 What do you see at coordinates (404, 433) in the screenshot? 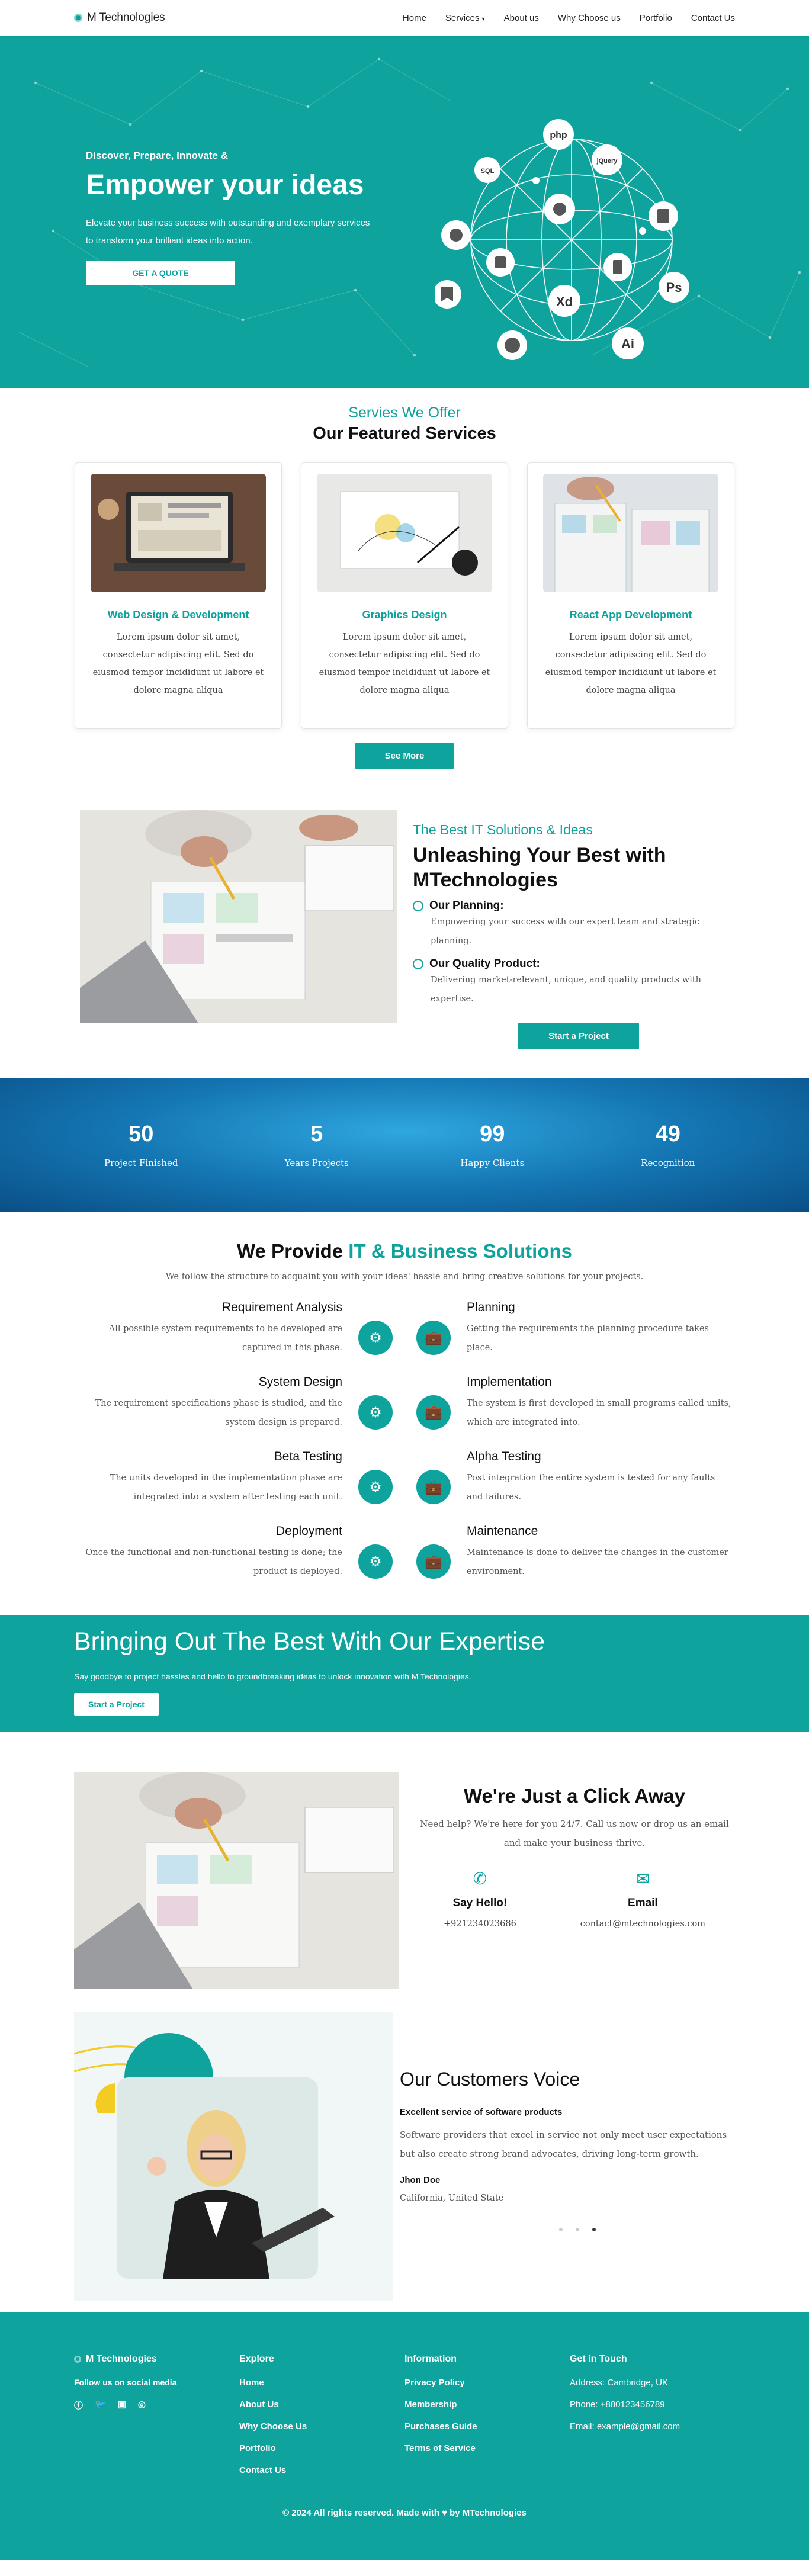
I see `services-title: Our Featured Services` at bounding box center [404, 433].